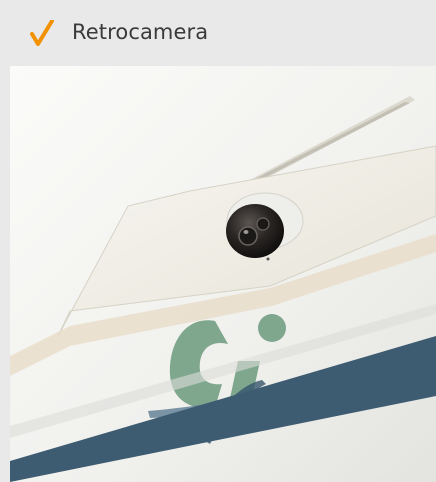  Describe the element at coordinates (255, 231) in the screenshot. I see `camera-icon` at that location.